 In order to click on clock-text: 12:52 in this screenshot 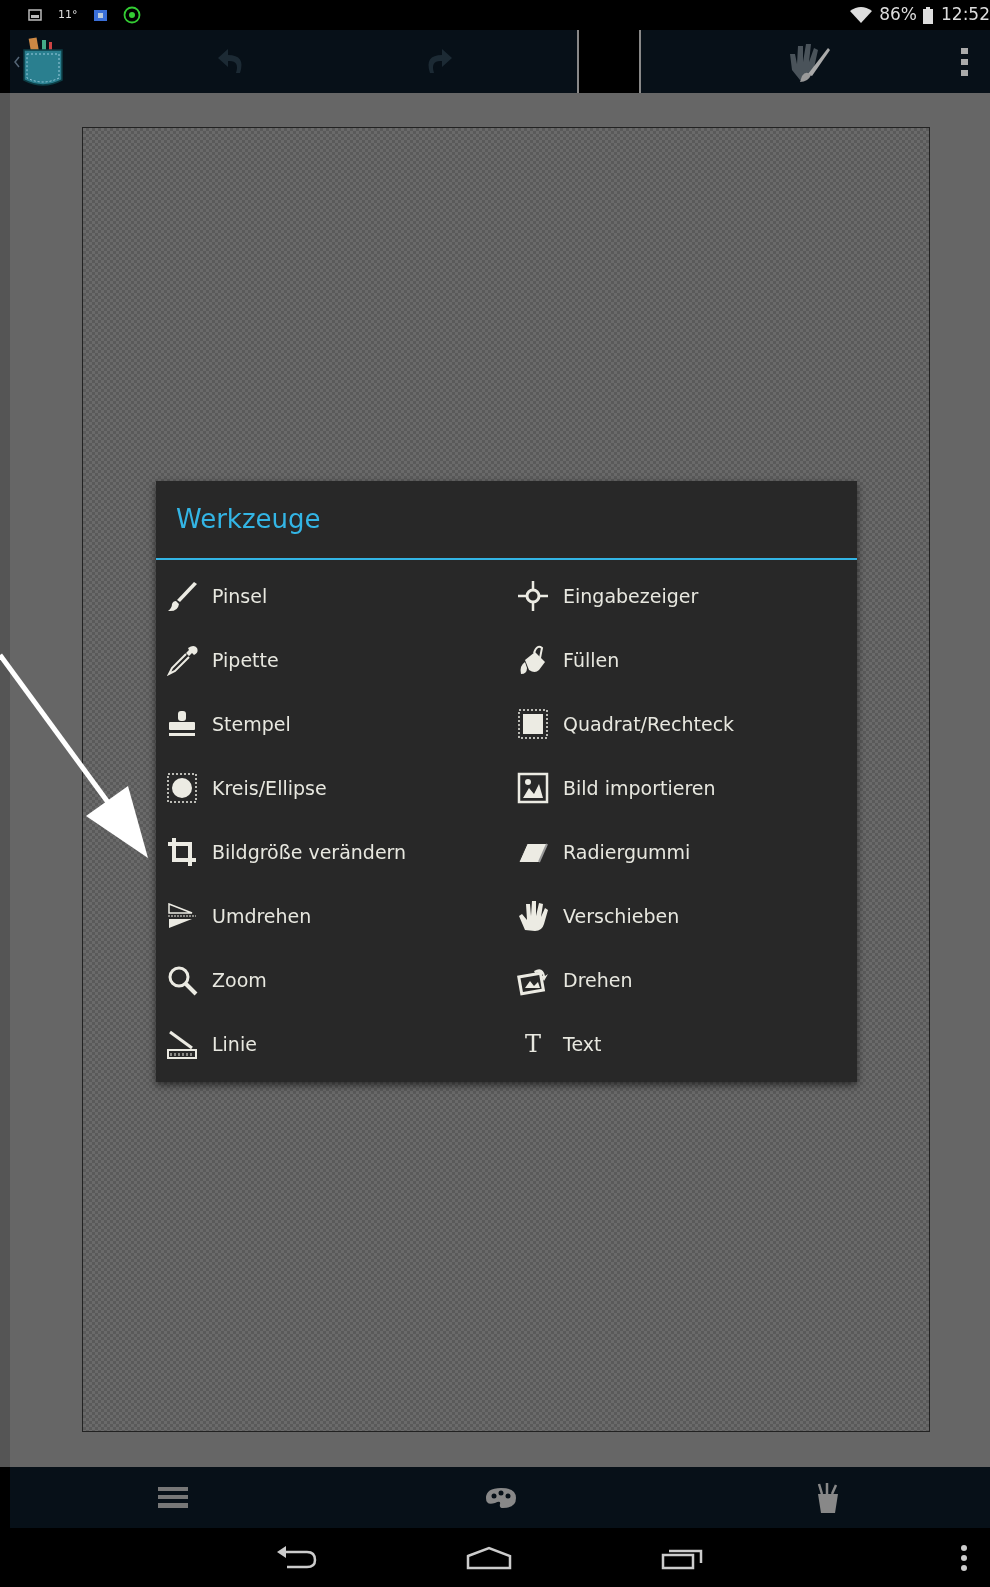, I will do `click(965, 15)`.